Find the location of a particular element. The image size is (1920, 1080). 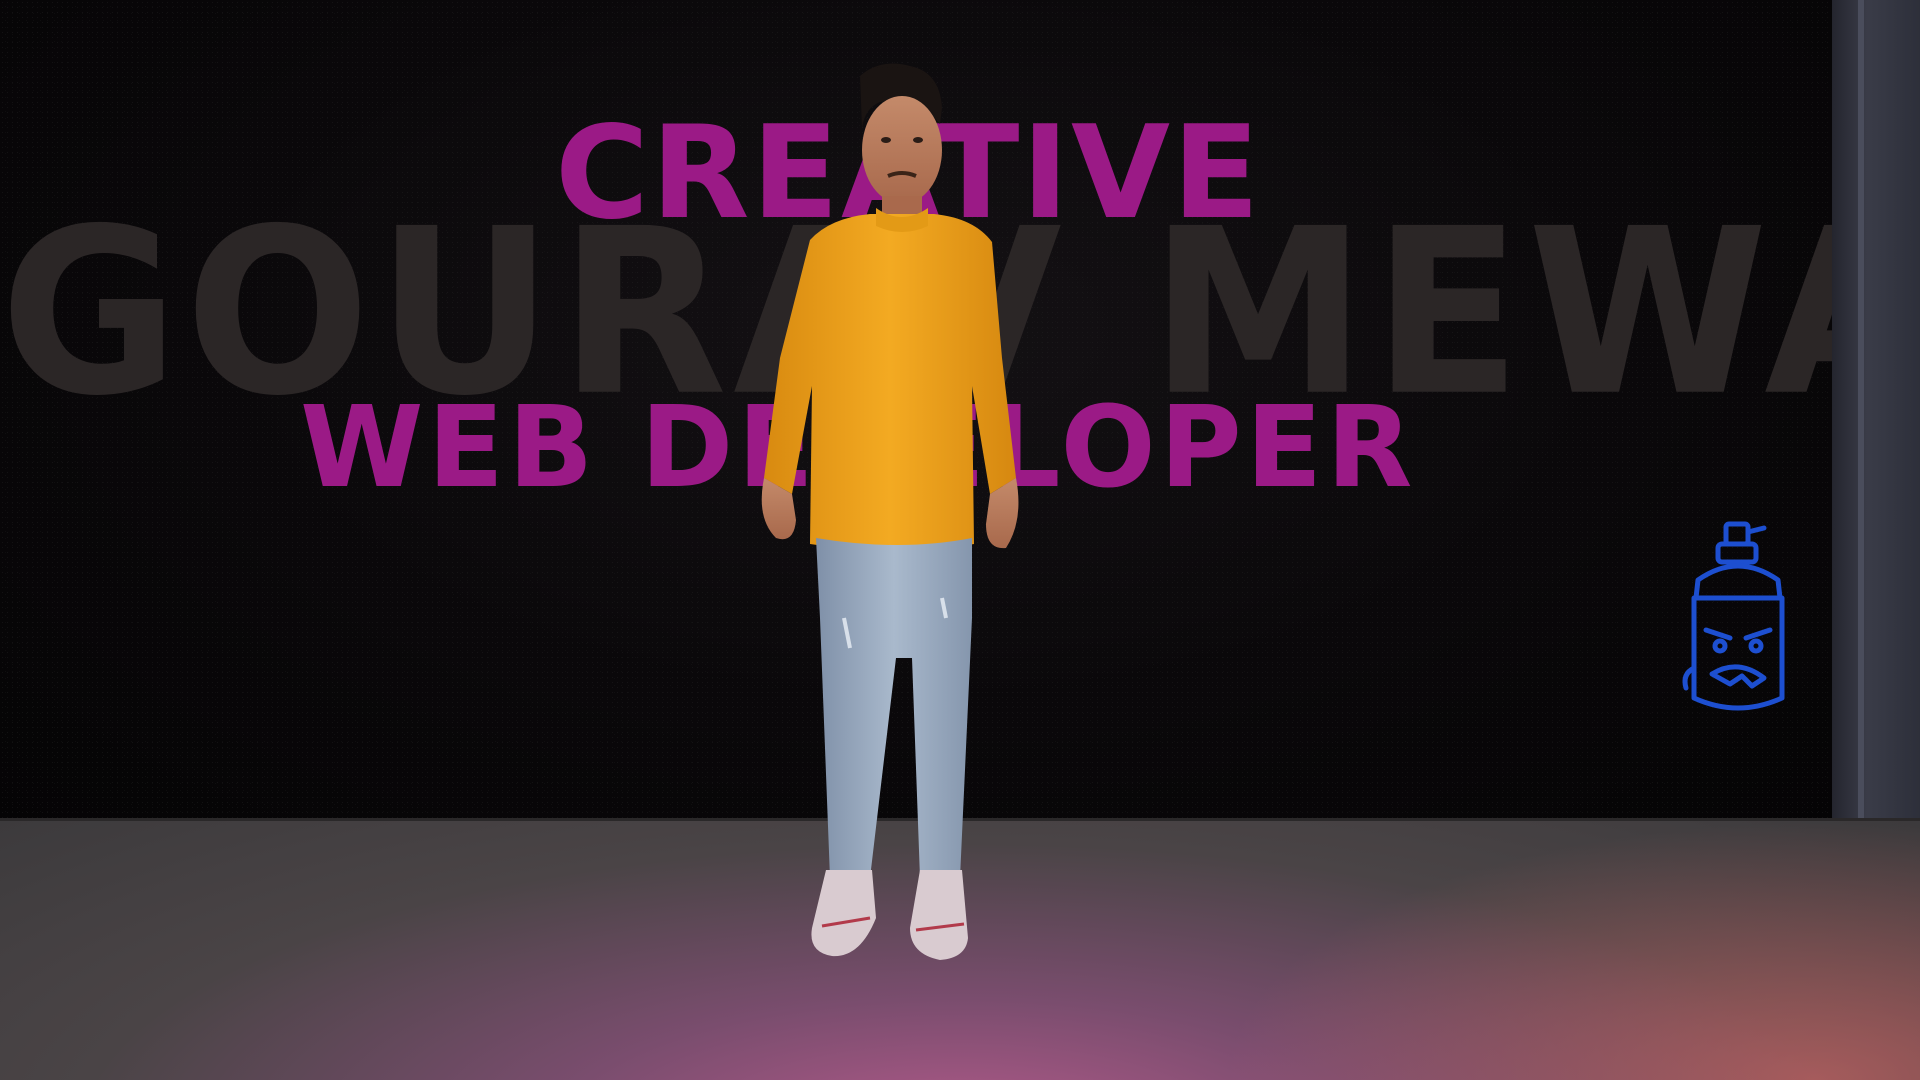

avatar-figure is located at coordinates (890, 511).